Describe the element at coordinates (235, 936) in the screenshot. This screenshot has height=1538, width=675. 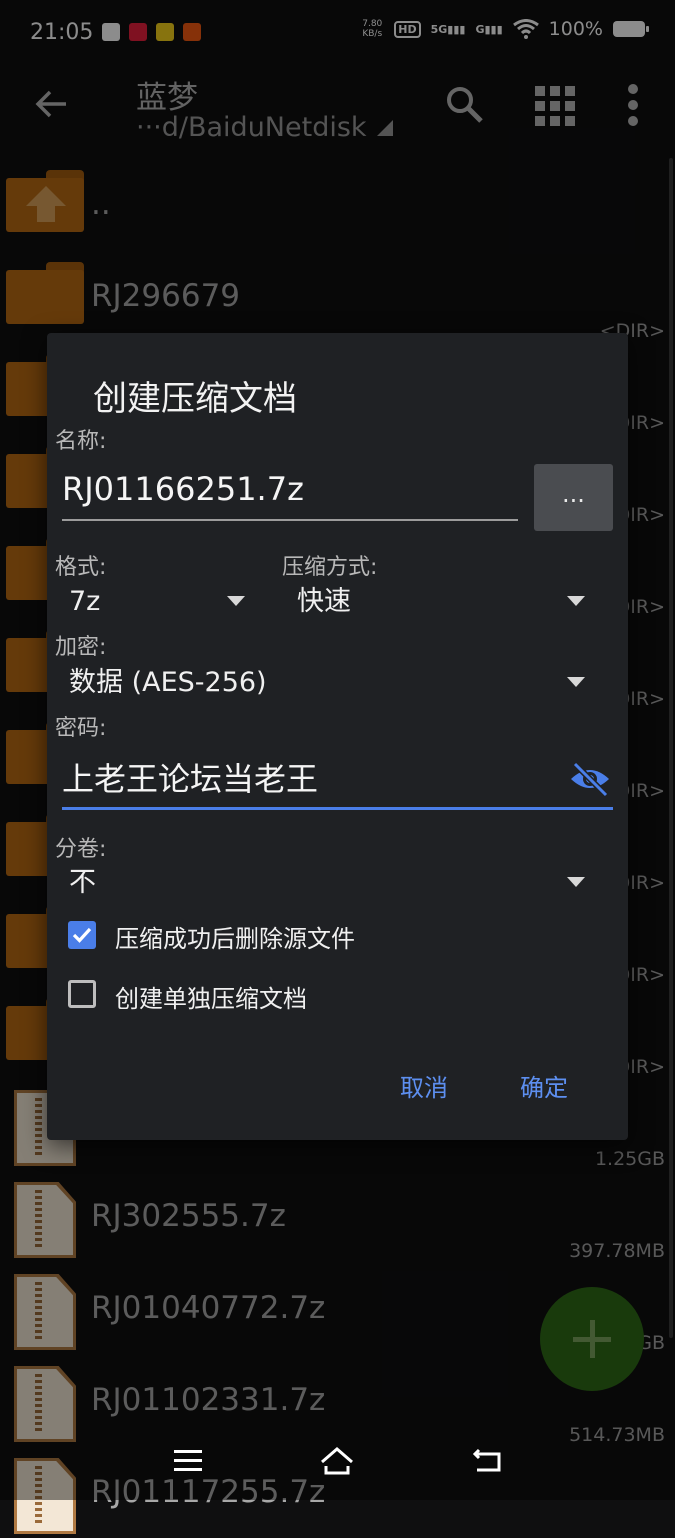
I see `delete-source-label: 压缩成功后删除源文件` at that location.